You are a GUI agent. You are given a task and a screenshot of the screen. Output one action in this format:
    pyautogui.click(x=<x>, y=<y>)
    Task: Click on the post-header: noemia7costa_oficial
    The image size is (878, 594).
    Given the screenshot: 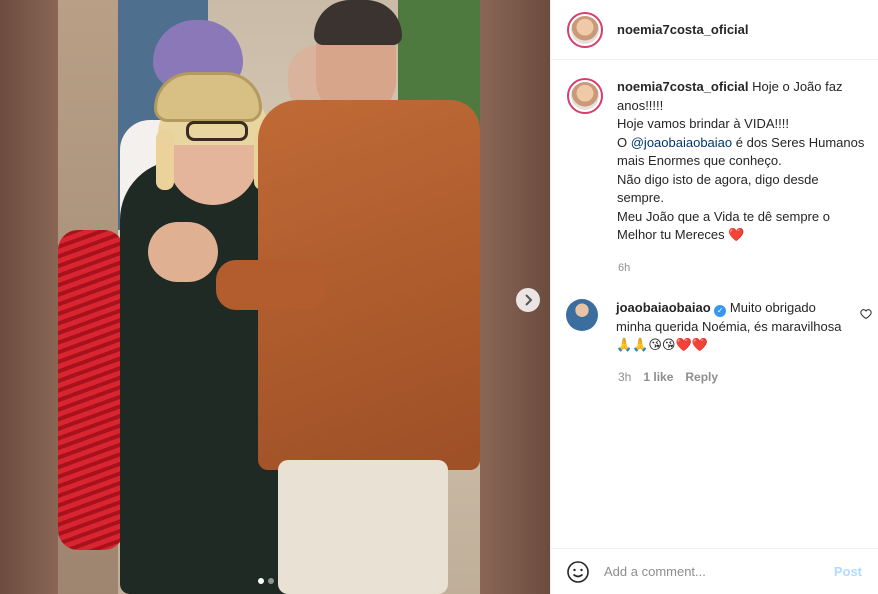 What is the action you would take?
    pyautogui.click(x=714, y=30)
    